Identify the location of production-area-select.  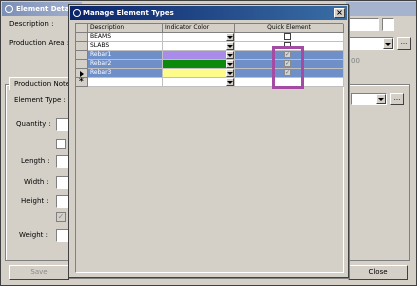
(371, 43).